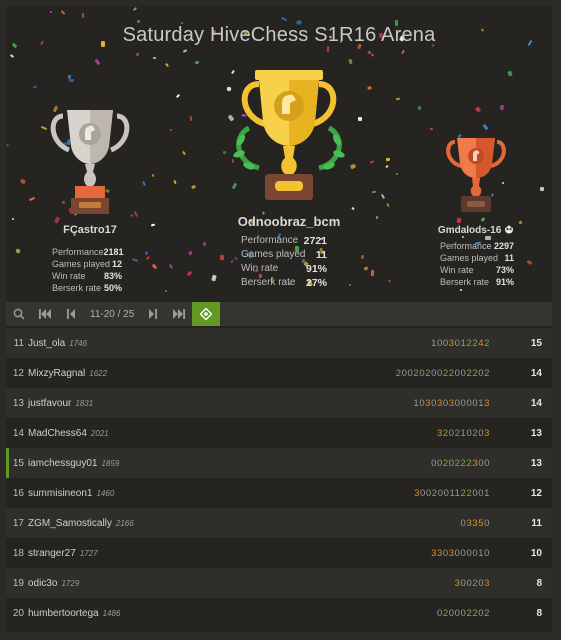 Image resolution: width=561 pixels, height=640 pixels. What do you see at coordinates (78, 343) in the screenshot?
I see `player-rating: 1746` at bounding box center [78, 343].